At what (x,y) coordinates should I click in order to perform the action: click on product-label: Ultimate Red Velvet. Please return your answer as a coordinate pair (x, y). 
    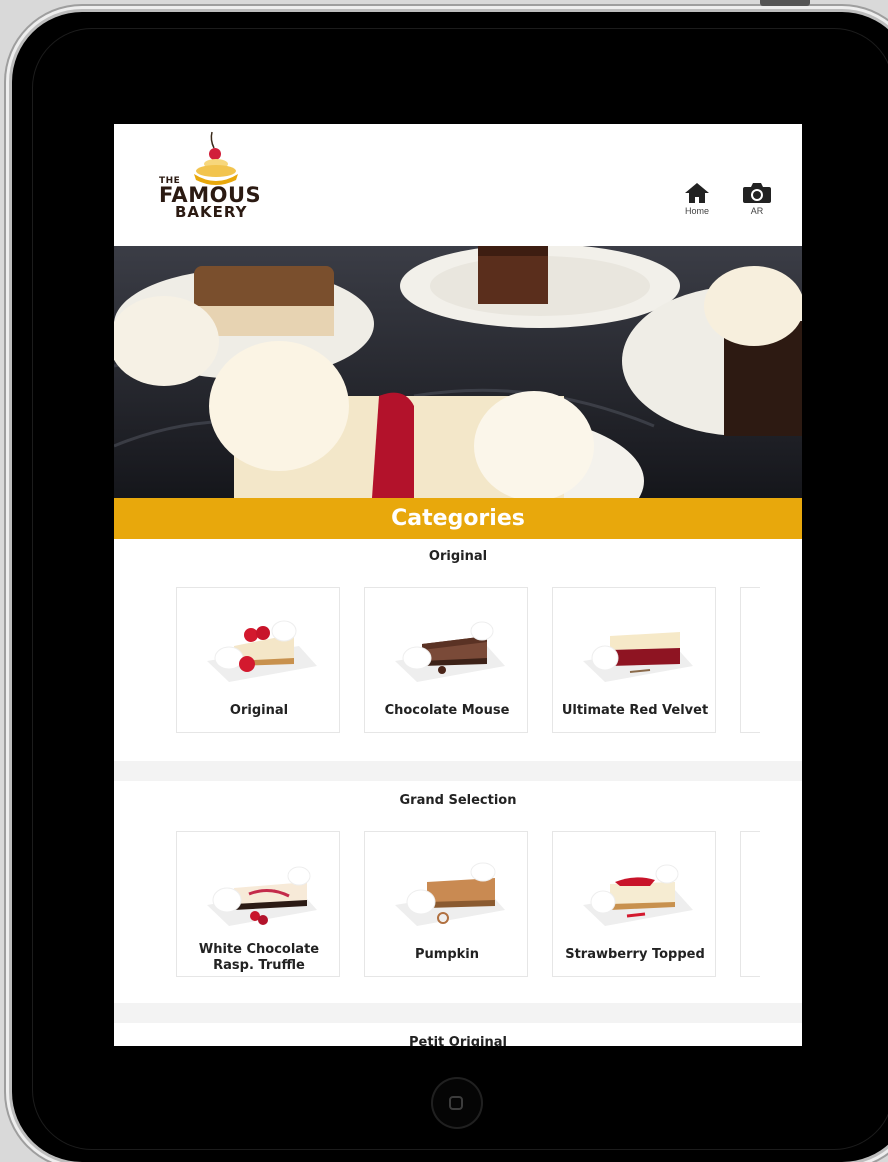
    Looking at the image, I should click on (635, 710).